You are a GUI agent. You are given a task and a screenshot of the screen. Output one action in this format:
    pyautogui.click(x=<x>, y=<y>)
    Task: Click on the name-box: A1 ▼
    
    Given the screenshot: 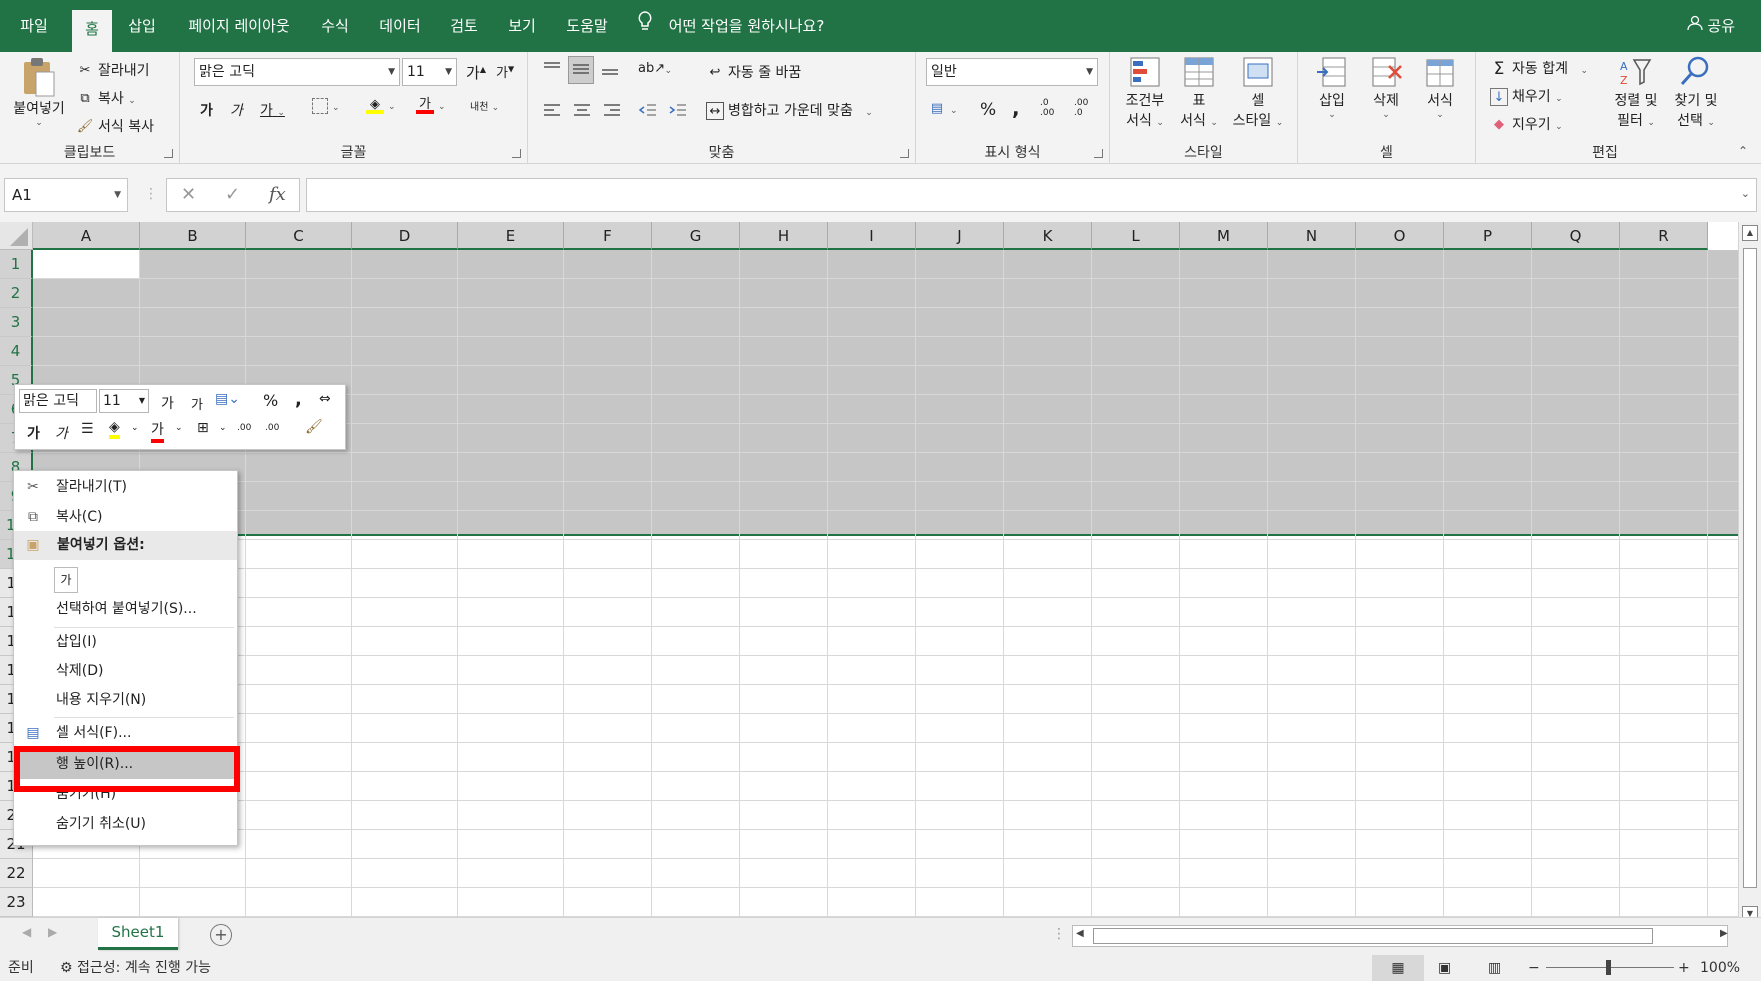 What is the action you would take?
    pyautogui.click(x=66, y=195)
    